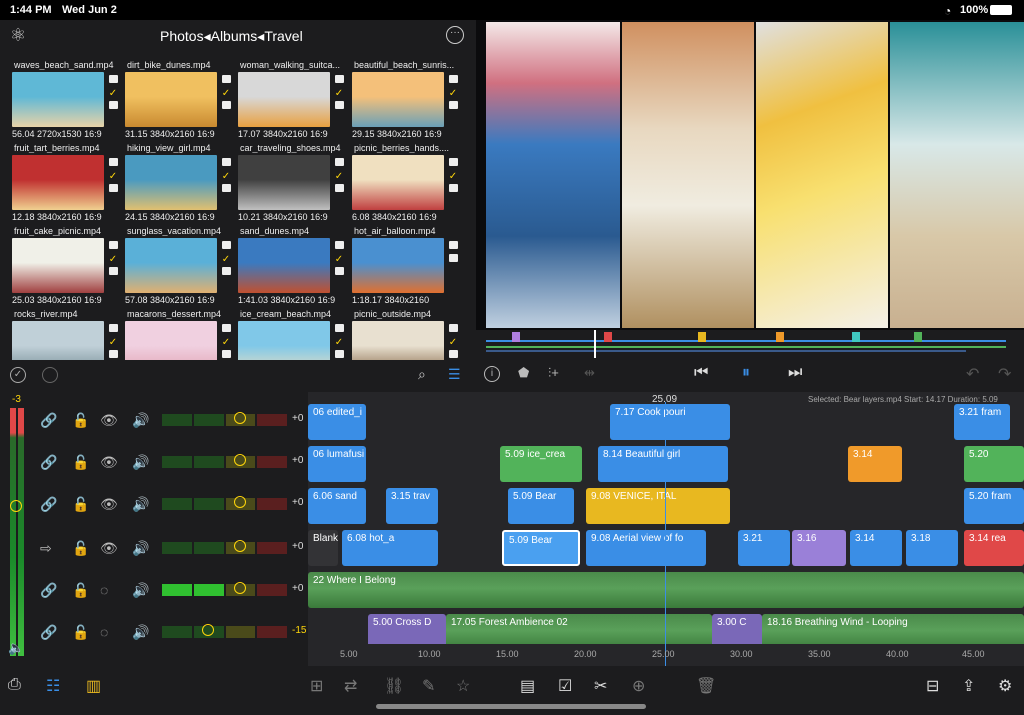  Describe the element at coordinates (746, 373) in the screenshot. I see `pause-icon: ⏸` at that location.